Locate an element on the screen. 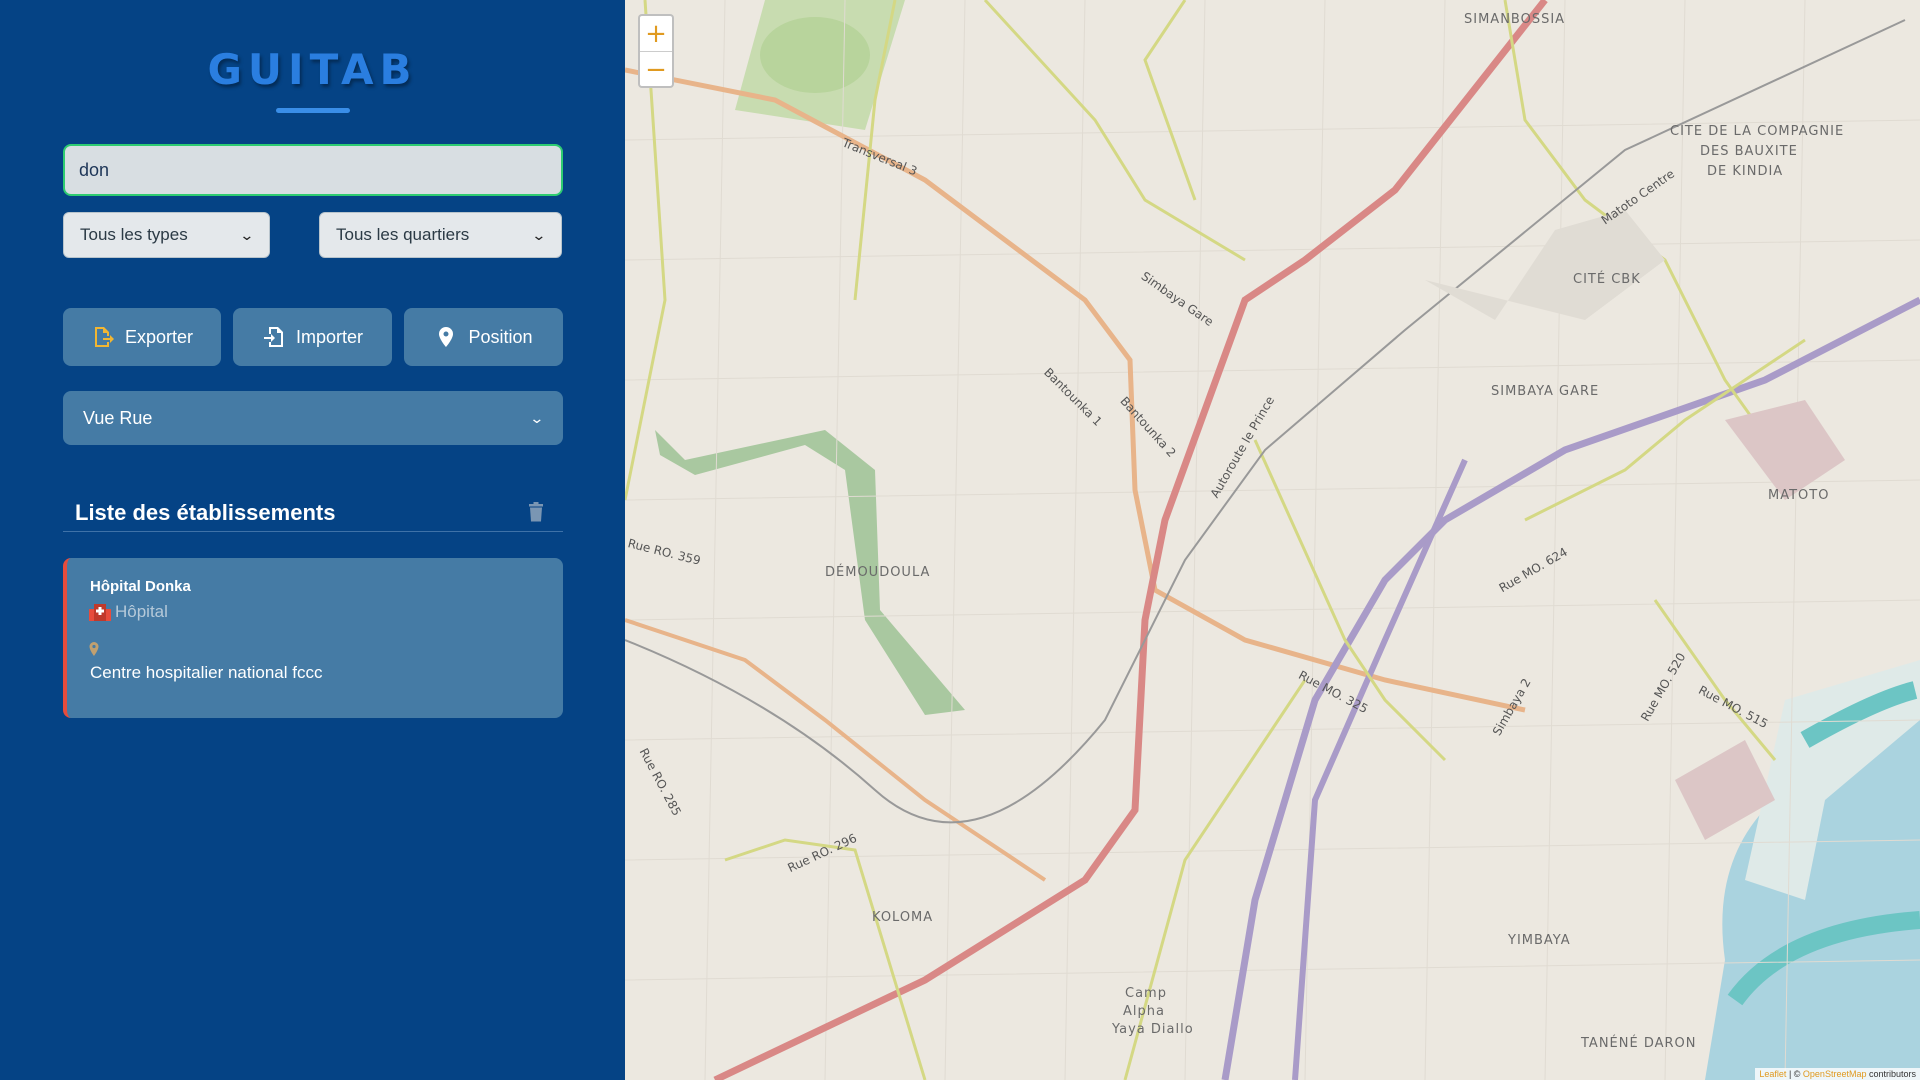 Image resolution: width=1920 pixels, height=1080 pixels. place-label: MATOTO is located at coordinates (1799, 495).